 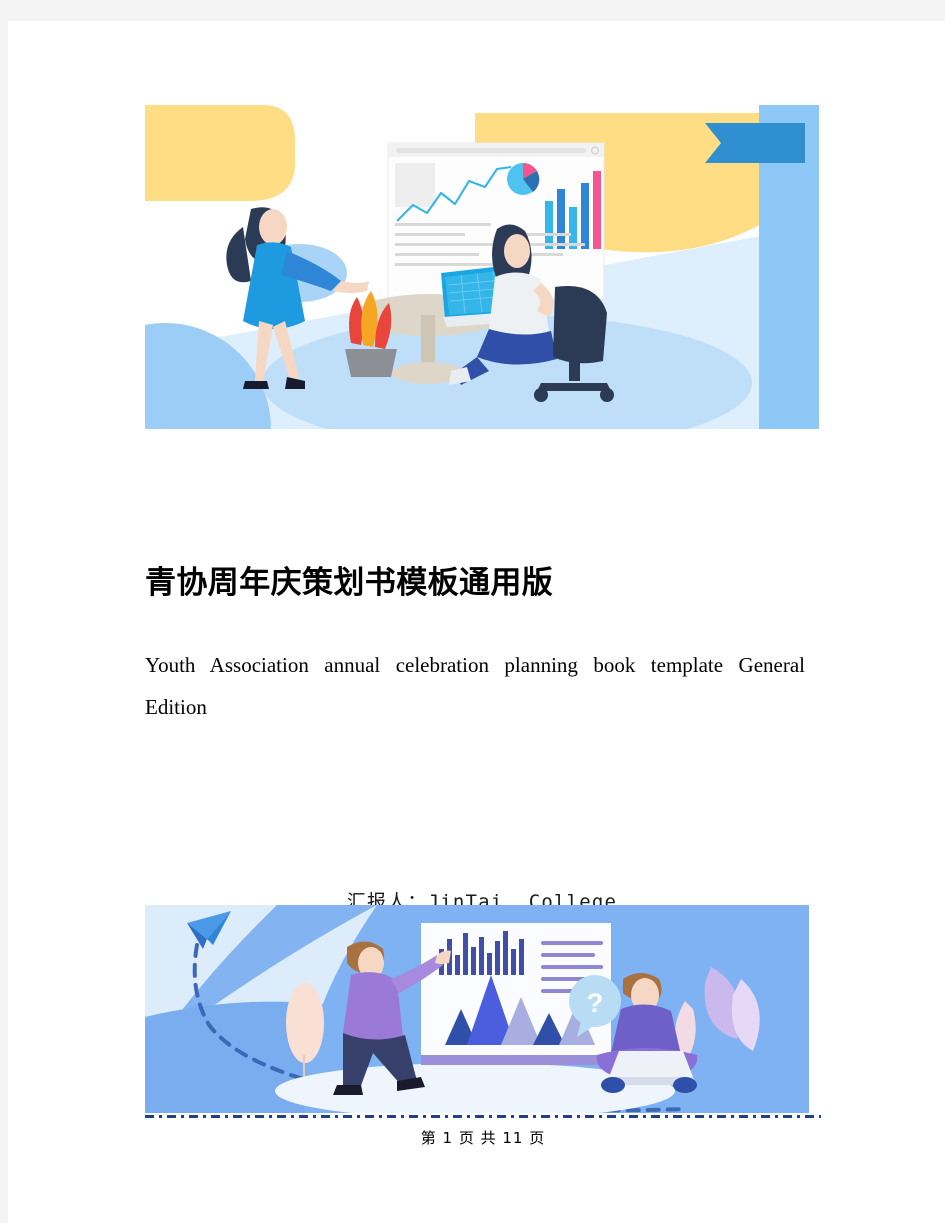 I want to click on yellow-blob-top-left, so click(x=220, y=153).